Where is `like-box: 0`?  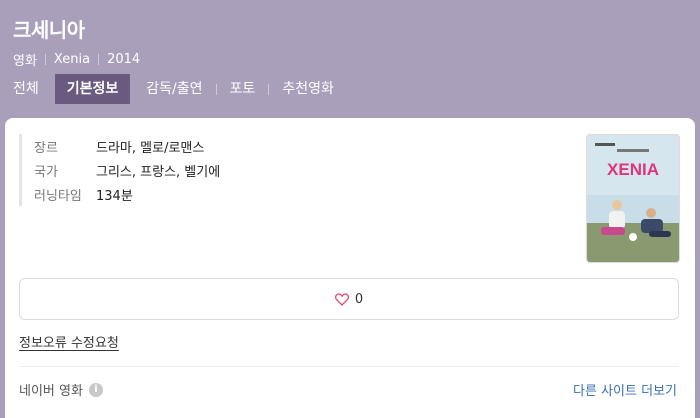 like-box: 0 is located at coordinates (349, 299).